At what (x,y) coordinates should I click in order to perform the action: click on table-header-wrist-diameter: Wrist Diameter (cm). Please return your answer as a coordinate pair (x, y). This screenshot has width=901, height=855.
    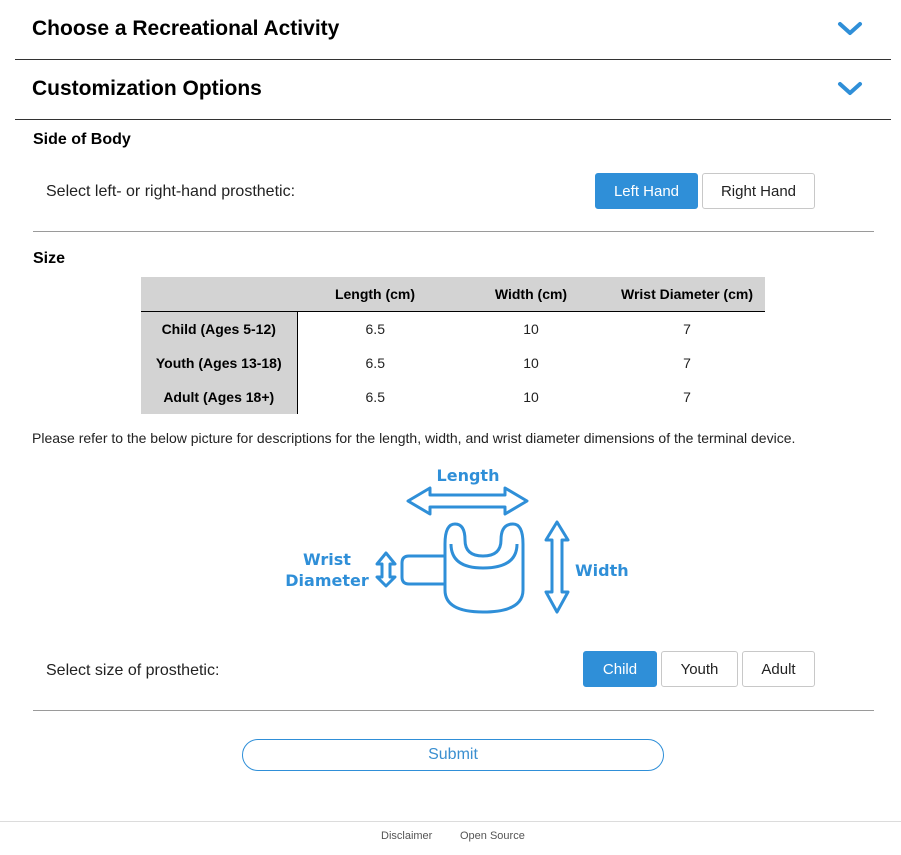
    Looking at the image, I should click on (687, 294).